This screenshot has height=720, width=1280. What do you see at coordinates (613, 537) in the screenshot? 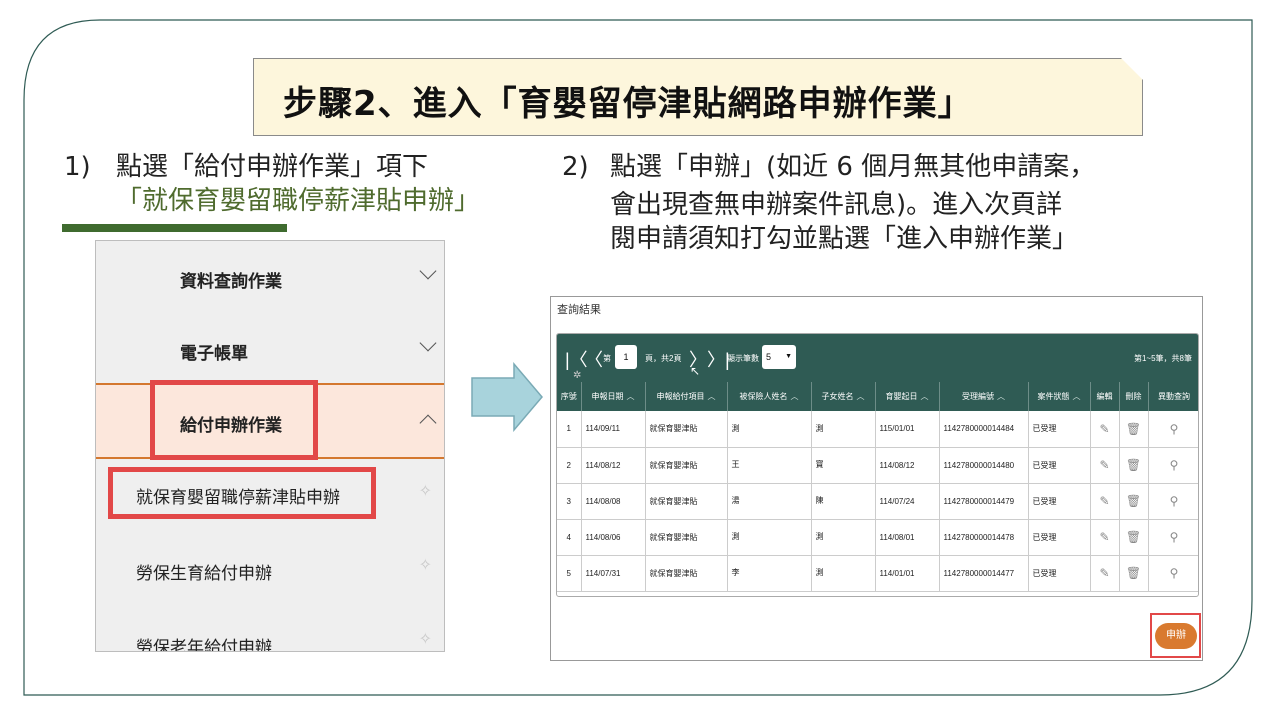
I see `cell-date: 114/08/06` at bounding box center [613, 537].